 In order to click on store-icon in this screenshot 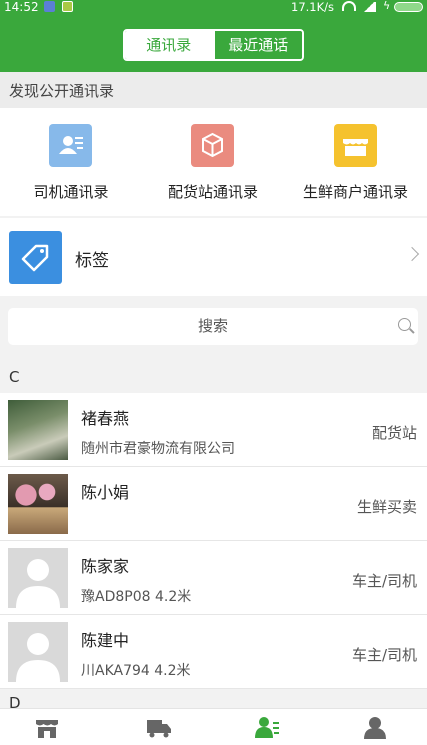, I will do `click(47, 727)`.